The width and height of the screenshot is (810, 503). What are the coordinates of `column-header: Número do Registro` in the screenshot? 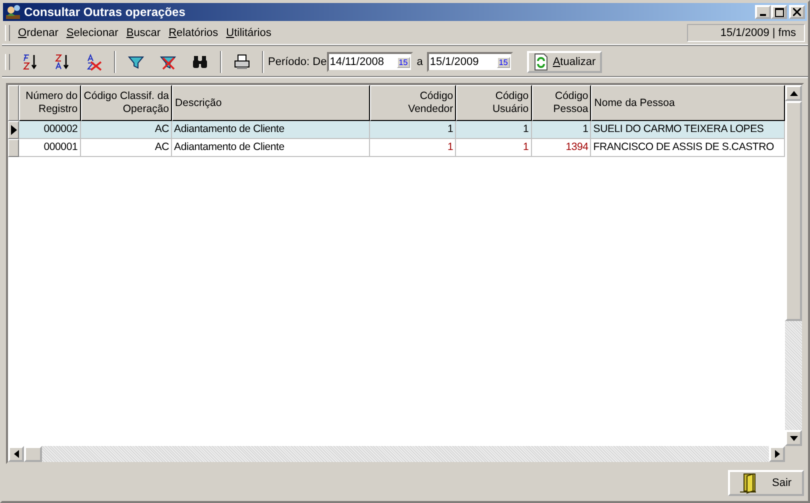 It's located at (50, 103).